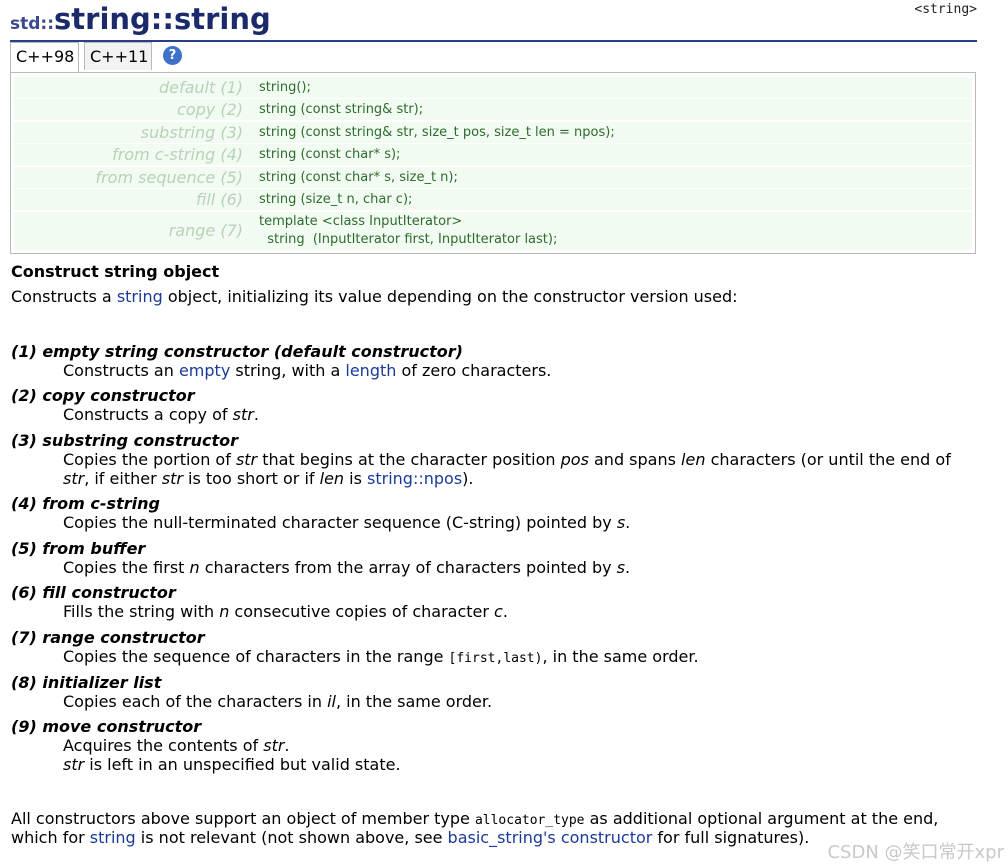  I want to click on watermark: CSDN @笑口常开xpr, so click(915, 852).